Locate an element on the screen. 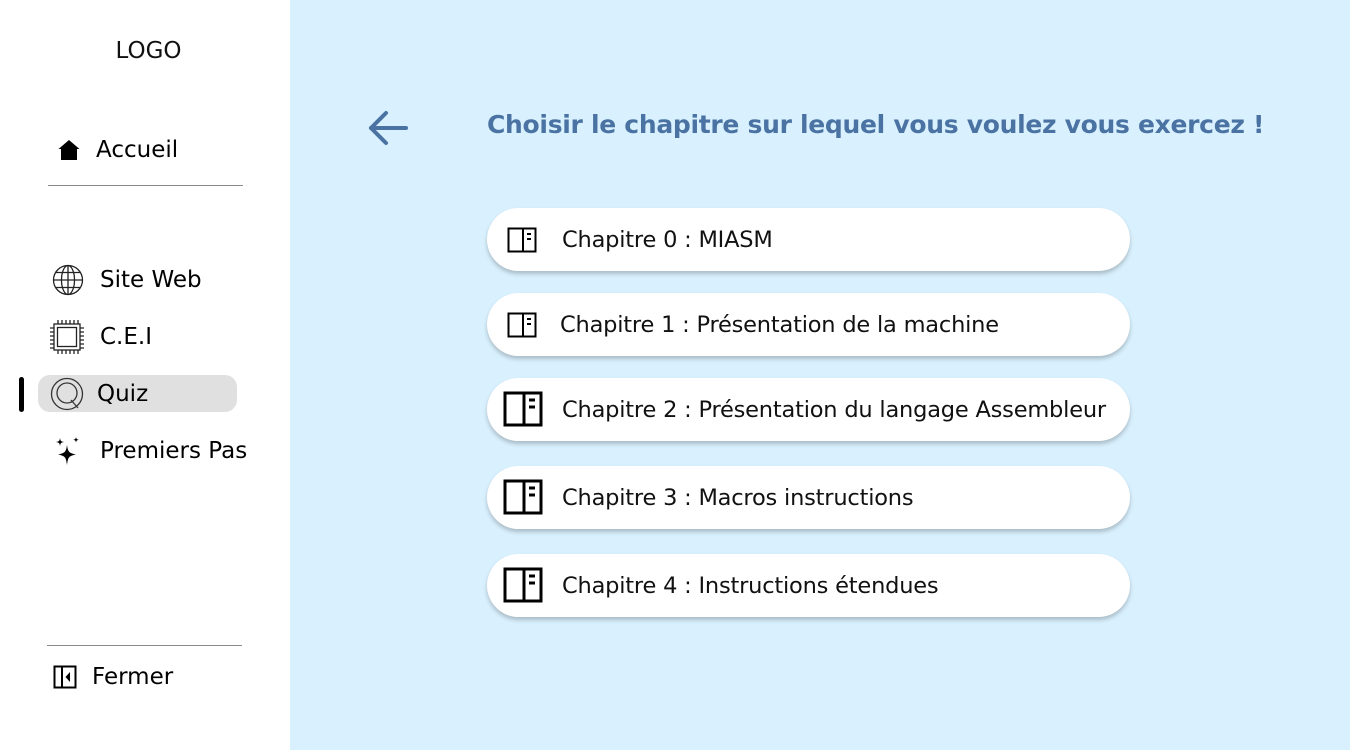  sidebar-item-quiz: Quiz is located at coordinates (99, 393).